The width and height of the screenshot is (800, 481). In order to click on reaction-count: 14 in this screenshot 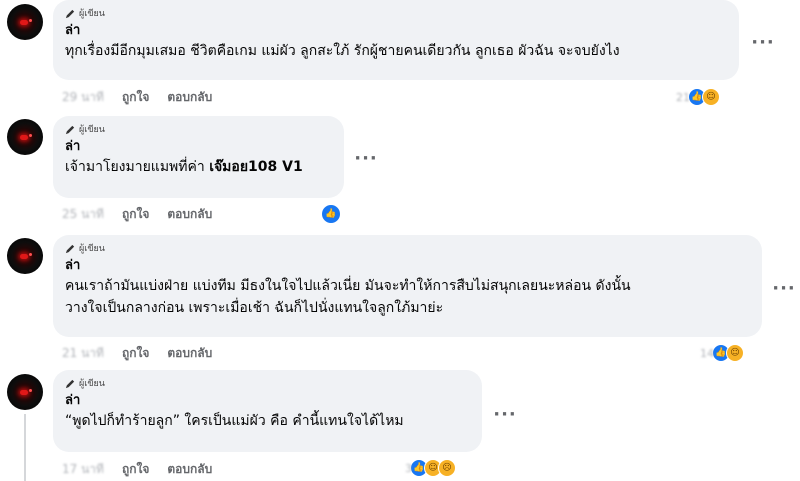, I will do `click(707, 353)`.